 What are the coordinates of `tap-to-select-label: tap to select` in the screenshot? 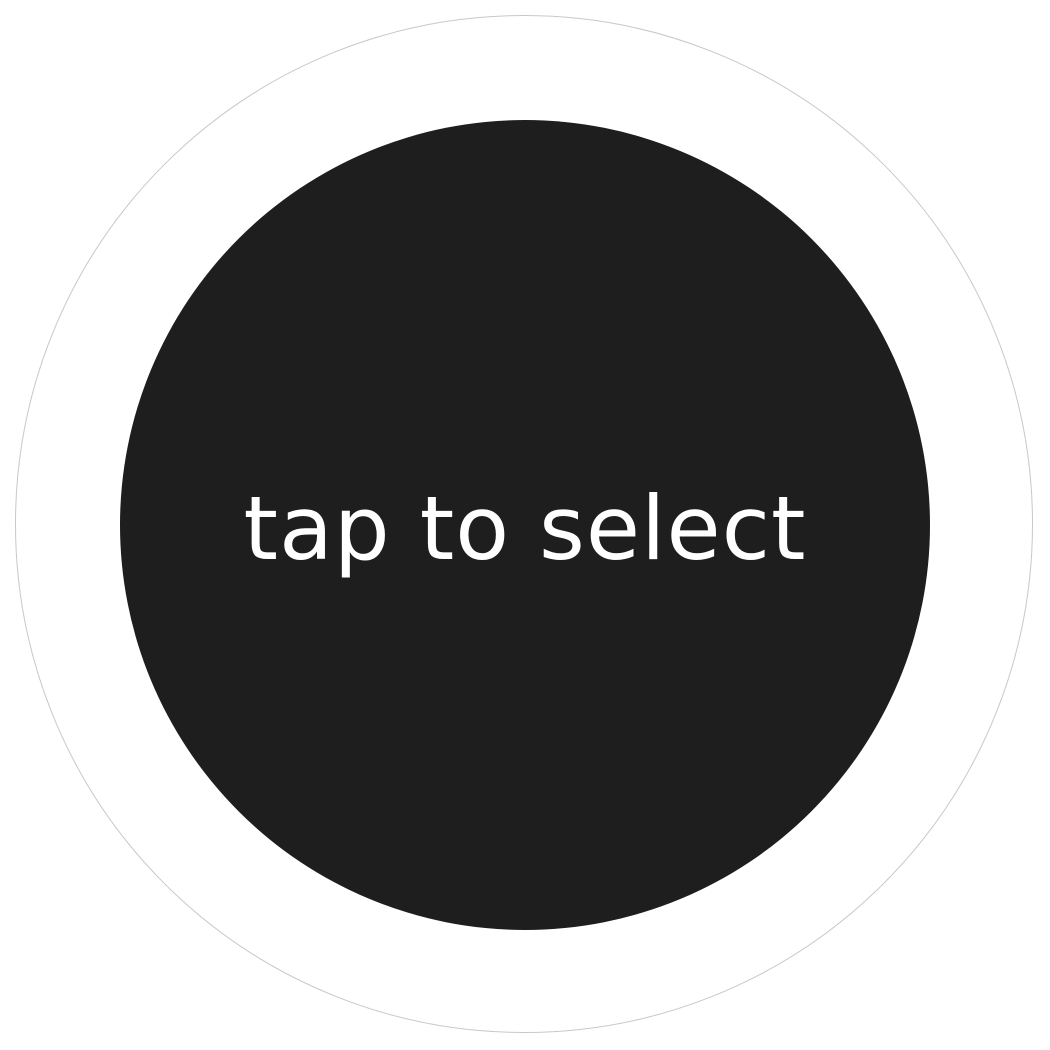 It's located at (525, 528).